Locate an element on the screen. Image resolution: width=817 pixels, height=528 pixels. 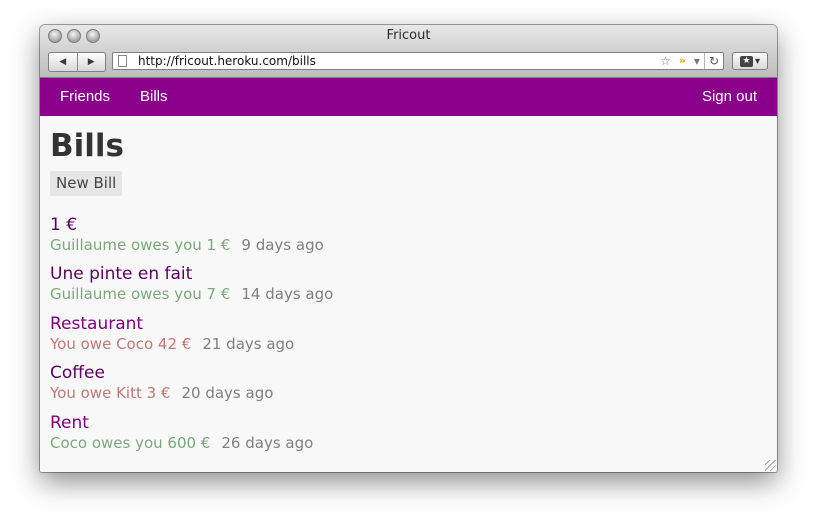
back-arrow-icon: ◀ is located at coordinates (63, 62).